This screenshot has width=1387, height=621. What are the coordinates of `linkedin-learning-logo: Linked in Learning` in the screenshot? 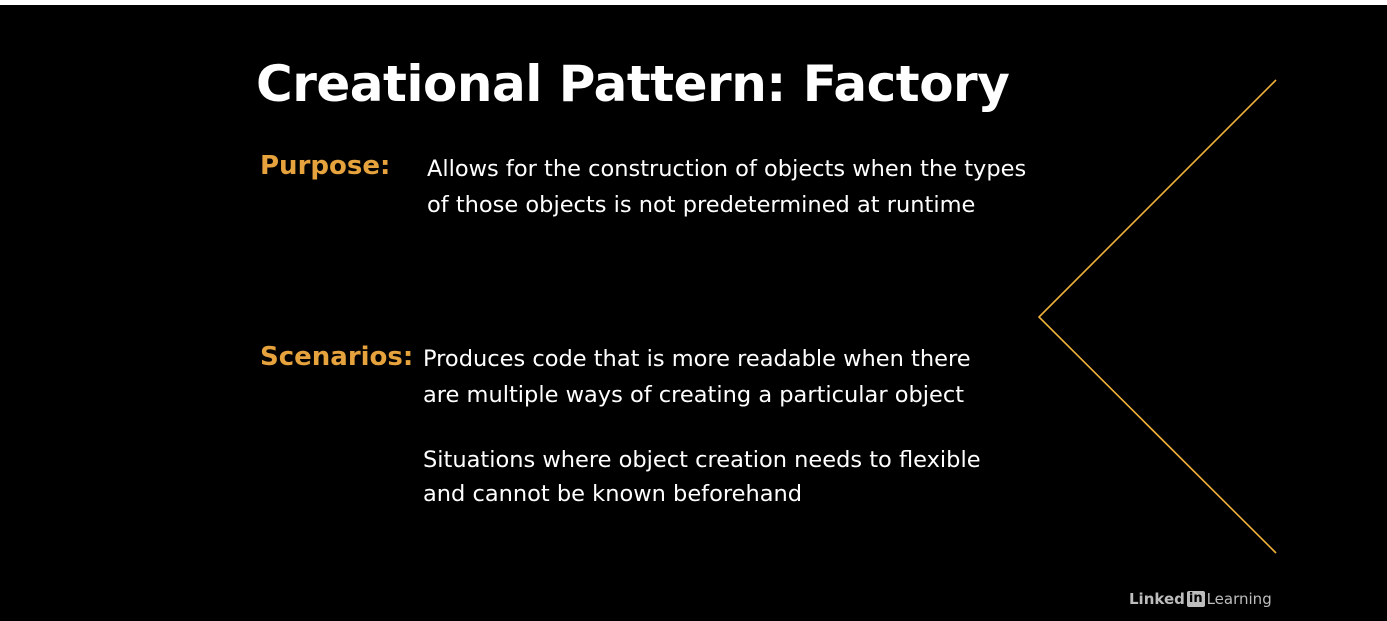 It's located at (1200, 599).